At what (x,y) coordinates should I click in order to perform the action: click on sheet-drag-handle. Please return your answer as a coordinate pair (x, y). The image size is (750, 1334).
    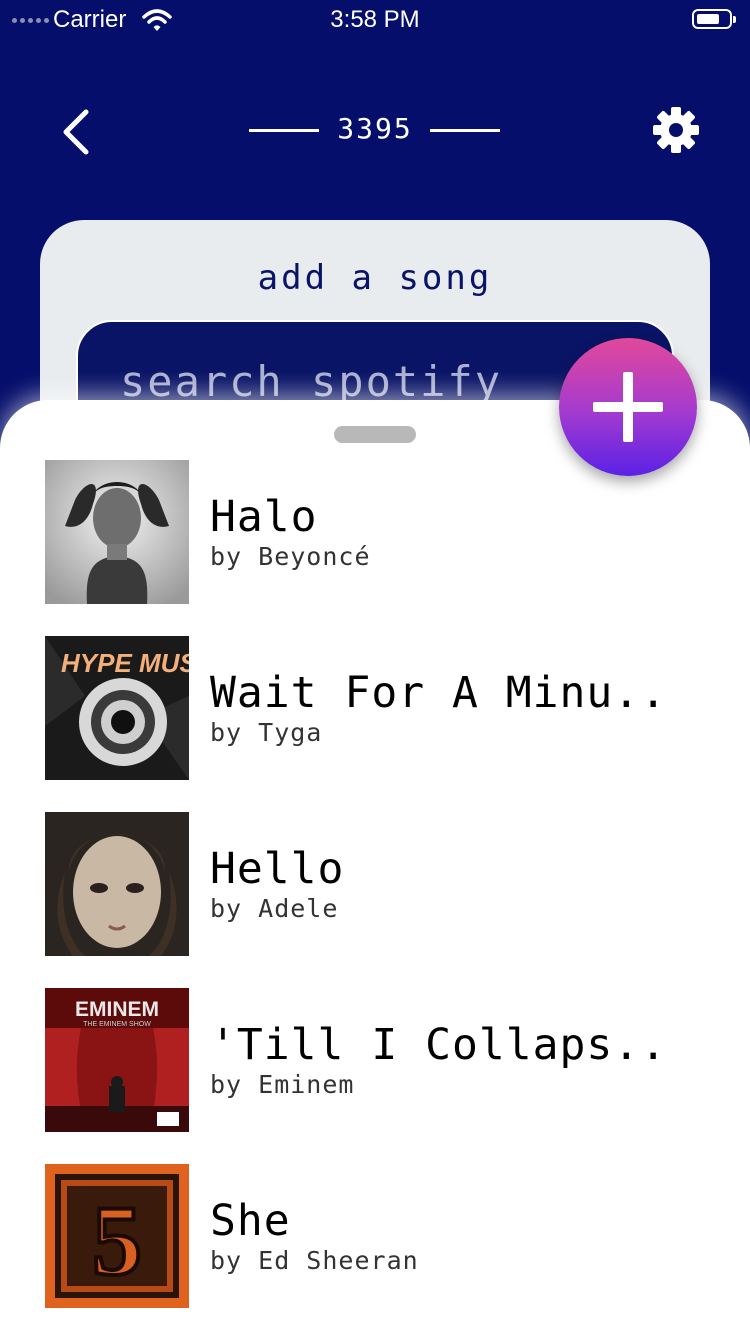
    Looking at the image, I should click on (375, 434).